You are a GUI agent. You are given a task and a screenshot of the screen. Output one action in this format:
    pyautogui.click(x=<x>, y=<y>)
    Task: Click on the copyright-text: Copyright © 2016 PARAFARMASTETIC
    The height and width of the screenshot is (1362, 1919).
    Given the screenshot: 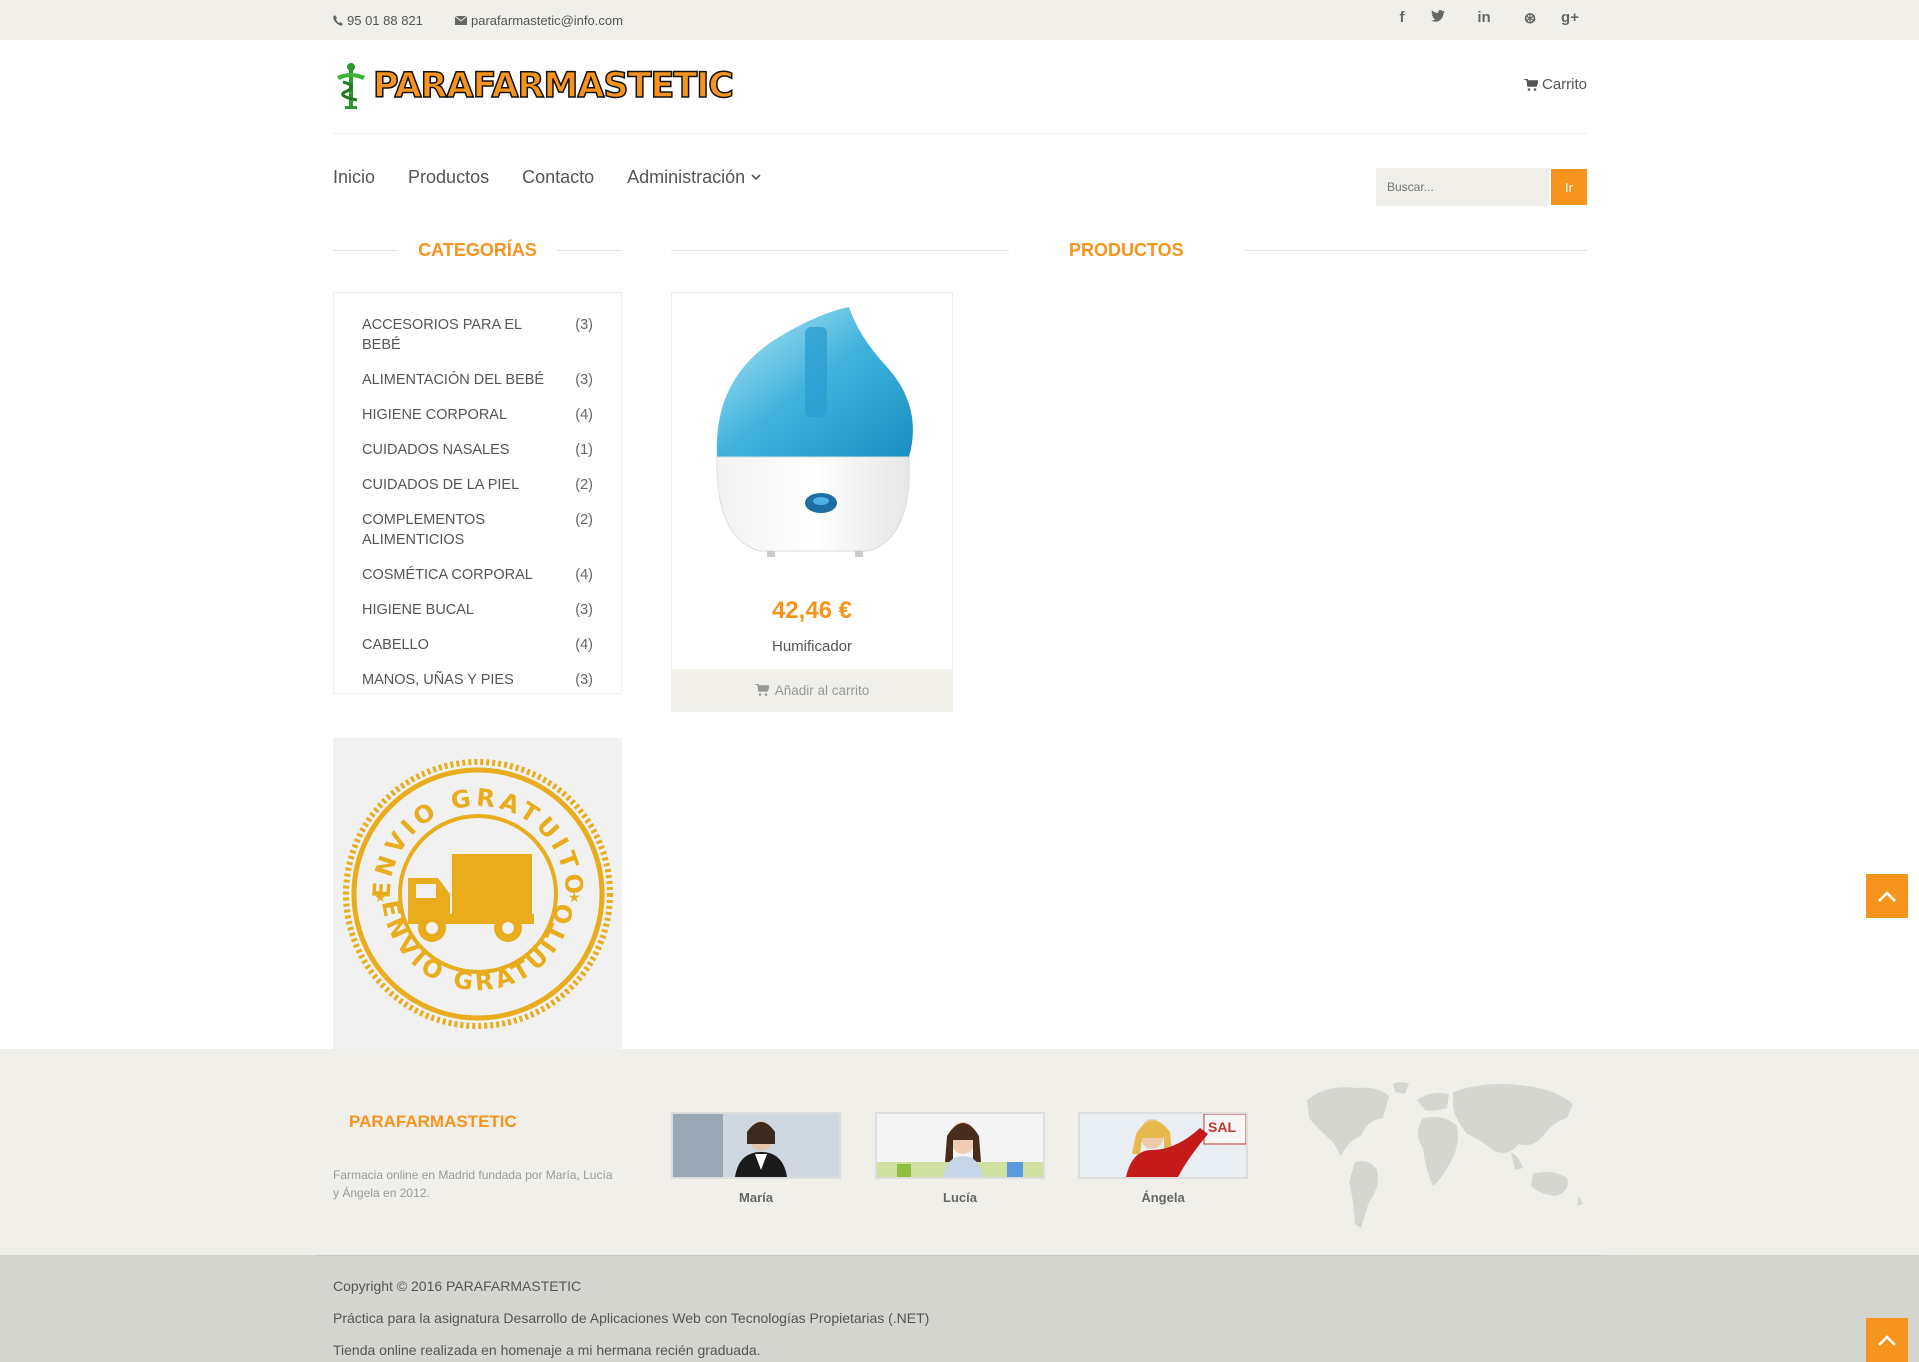 What is the action you would take?
    pyautogui.click(x=457, y=1286)
    